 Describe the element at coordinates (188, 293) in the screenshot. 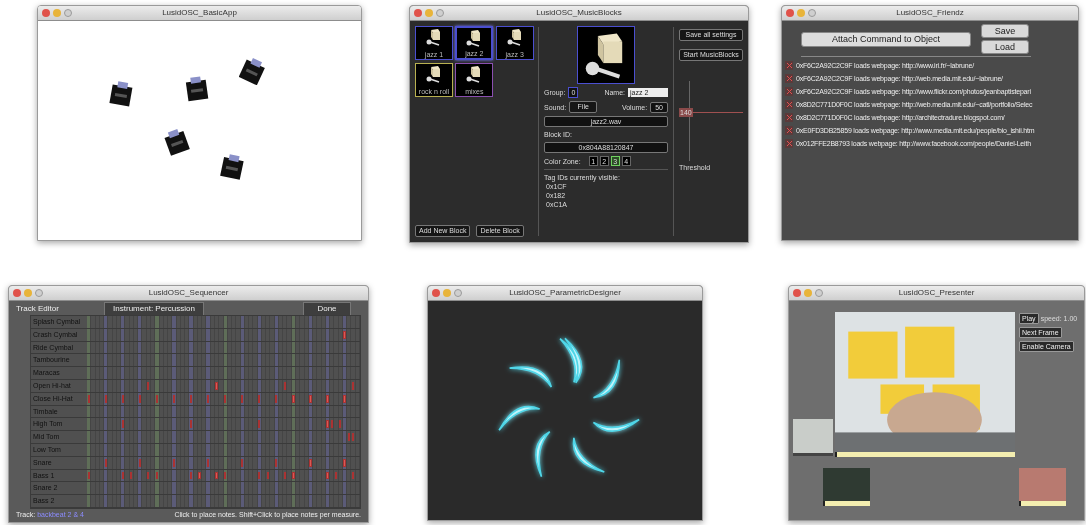

I see `window-title: LusidOSC_Sequencer` at that location.